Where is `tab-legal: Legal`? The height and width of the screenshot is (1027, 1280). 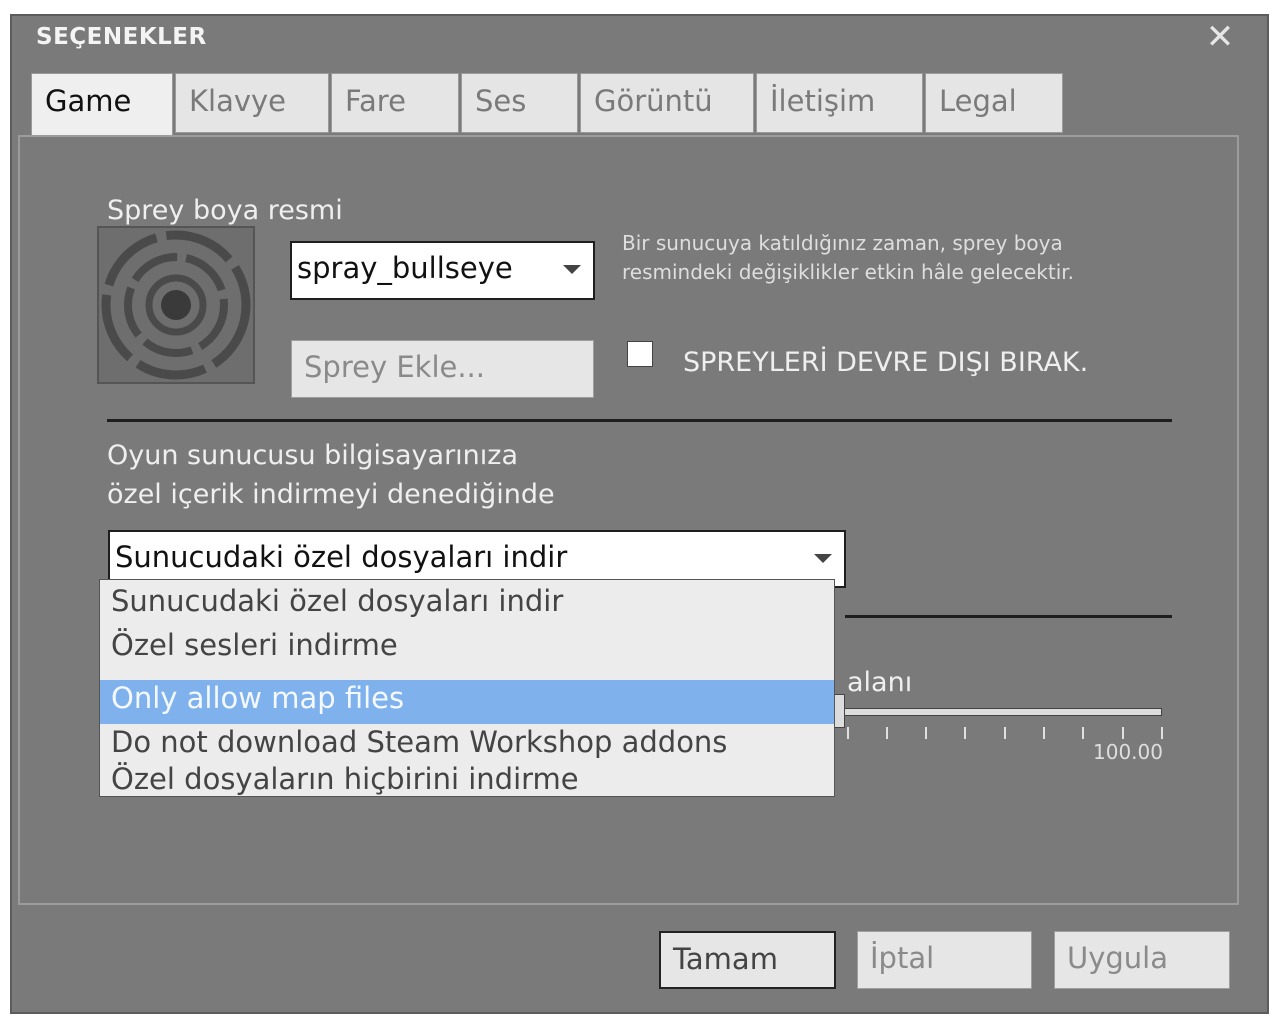
tab-legal: Legal is located at coordinates (994, 103).